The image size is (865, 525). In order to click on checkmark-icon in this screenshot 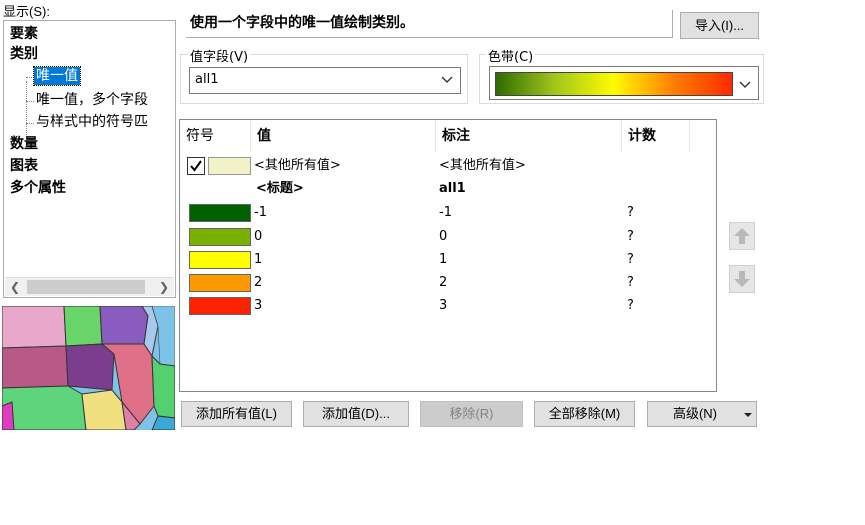, I will do `click(196, 166)`.